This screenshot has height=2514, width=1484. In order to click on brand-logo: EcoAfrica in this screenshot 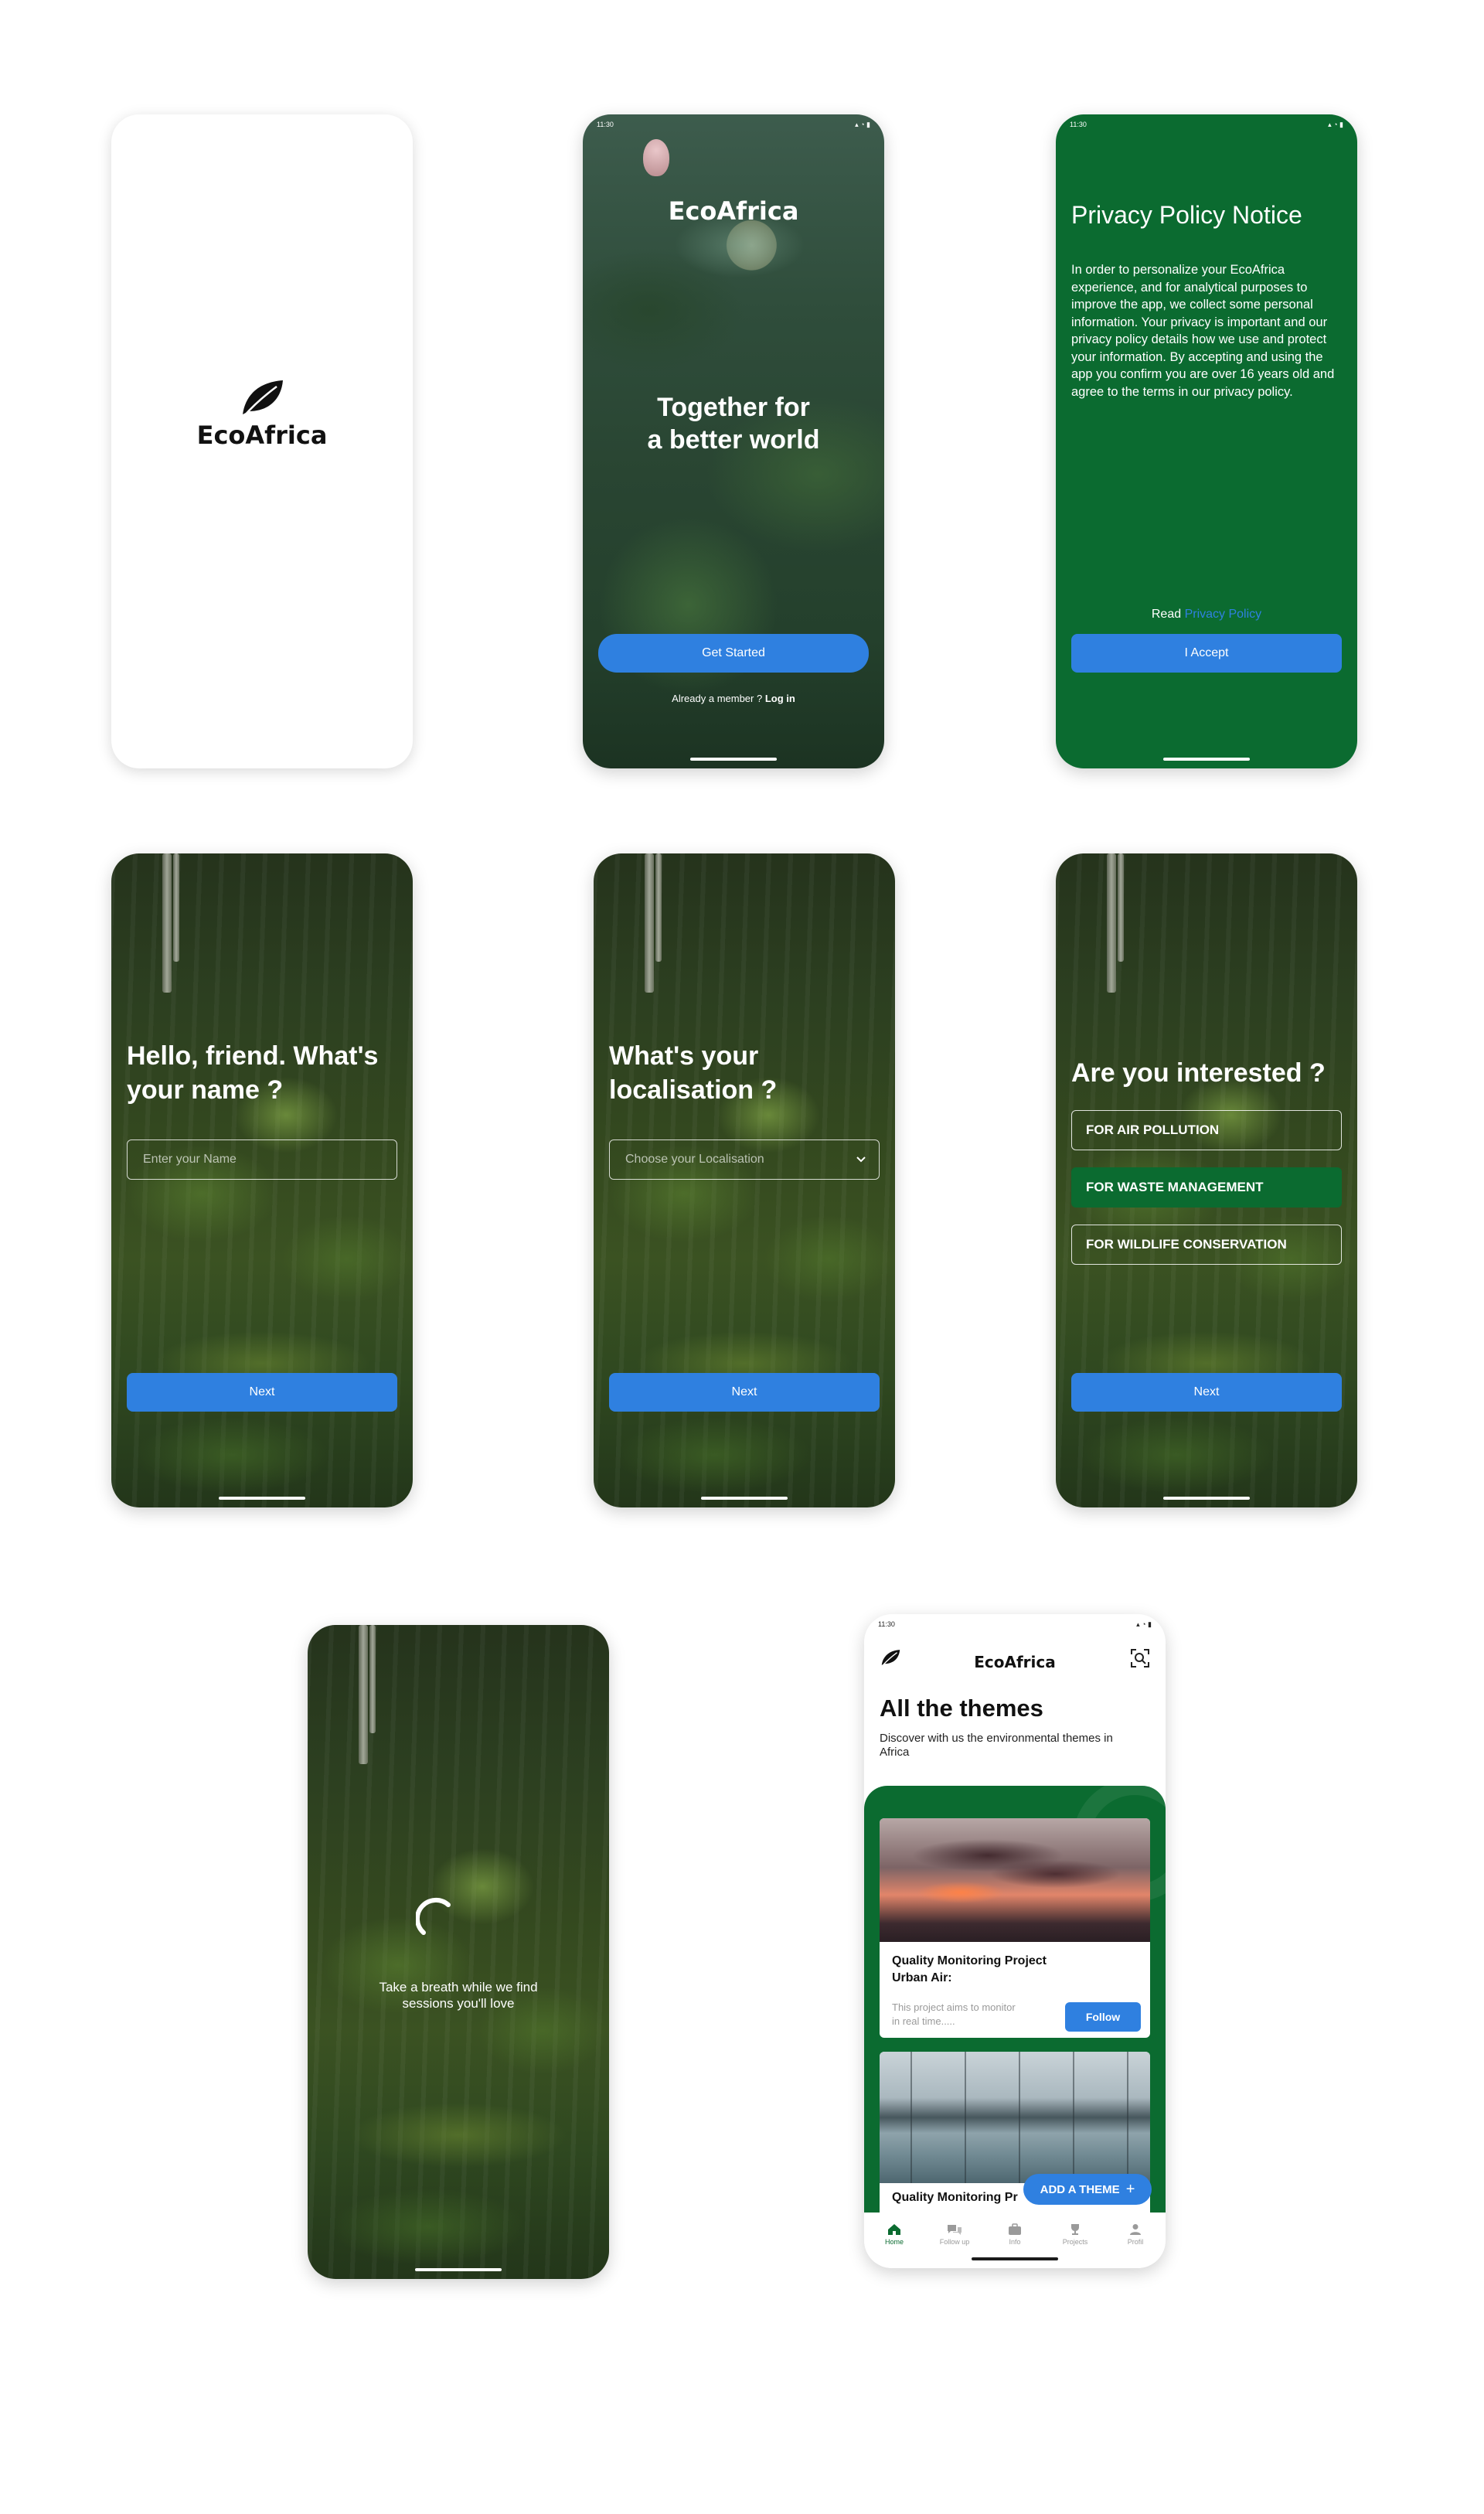, I will do `click(262, 413)`.